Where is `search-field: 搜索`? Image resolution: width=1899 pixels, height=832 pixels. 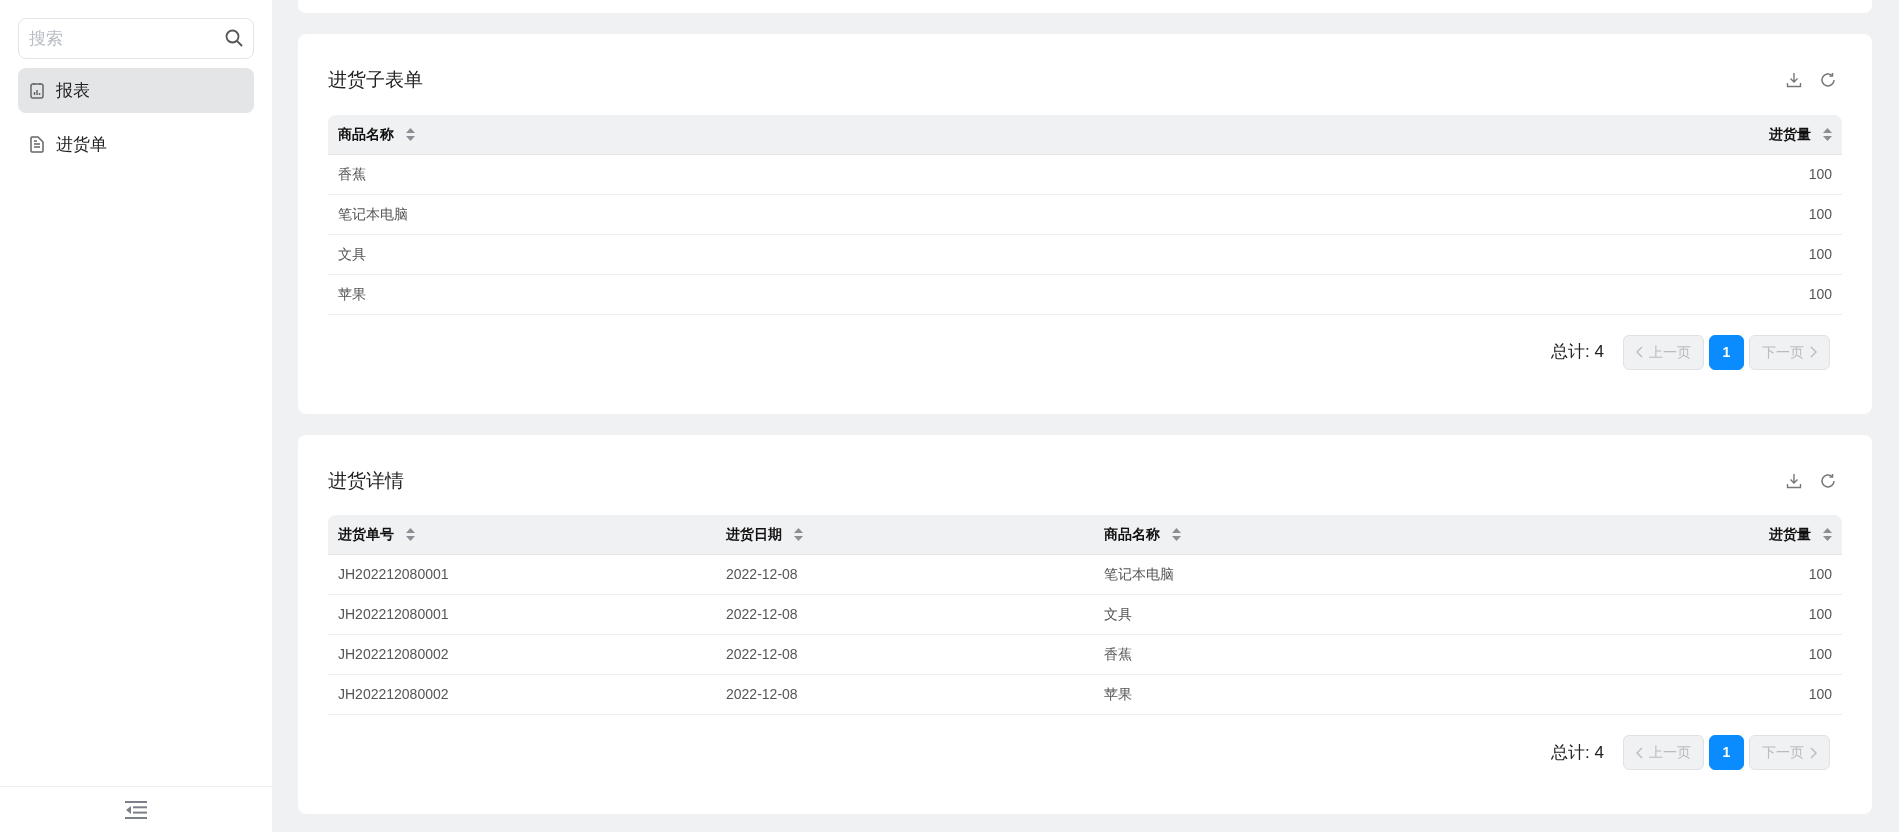 search-field: 搜索 is located at coordinates (136, 38).